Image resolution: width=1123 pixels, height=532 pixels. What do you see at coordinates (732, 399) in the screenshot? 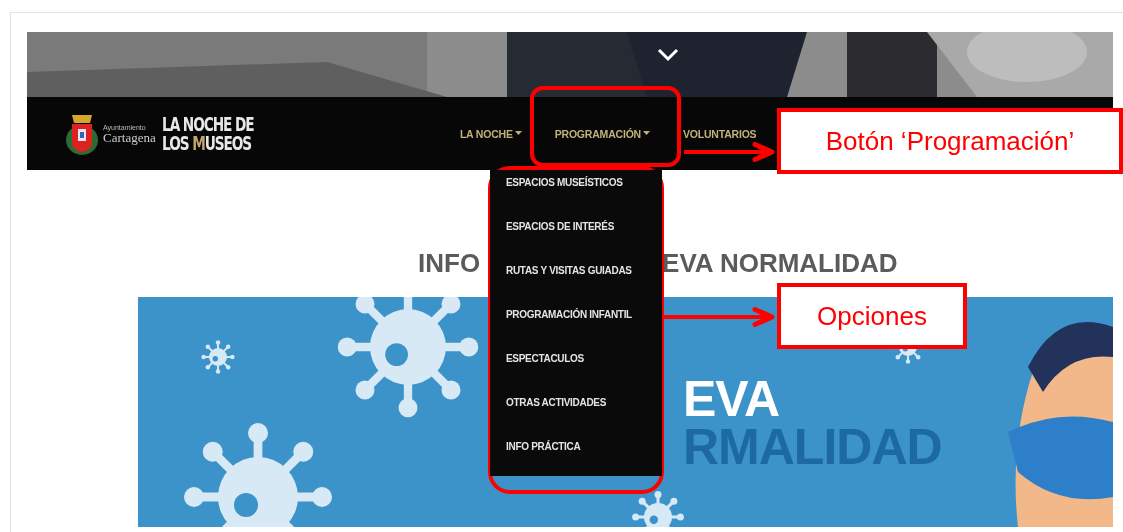
I see `banner-text: EVA` at bounding box center [732, 399].